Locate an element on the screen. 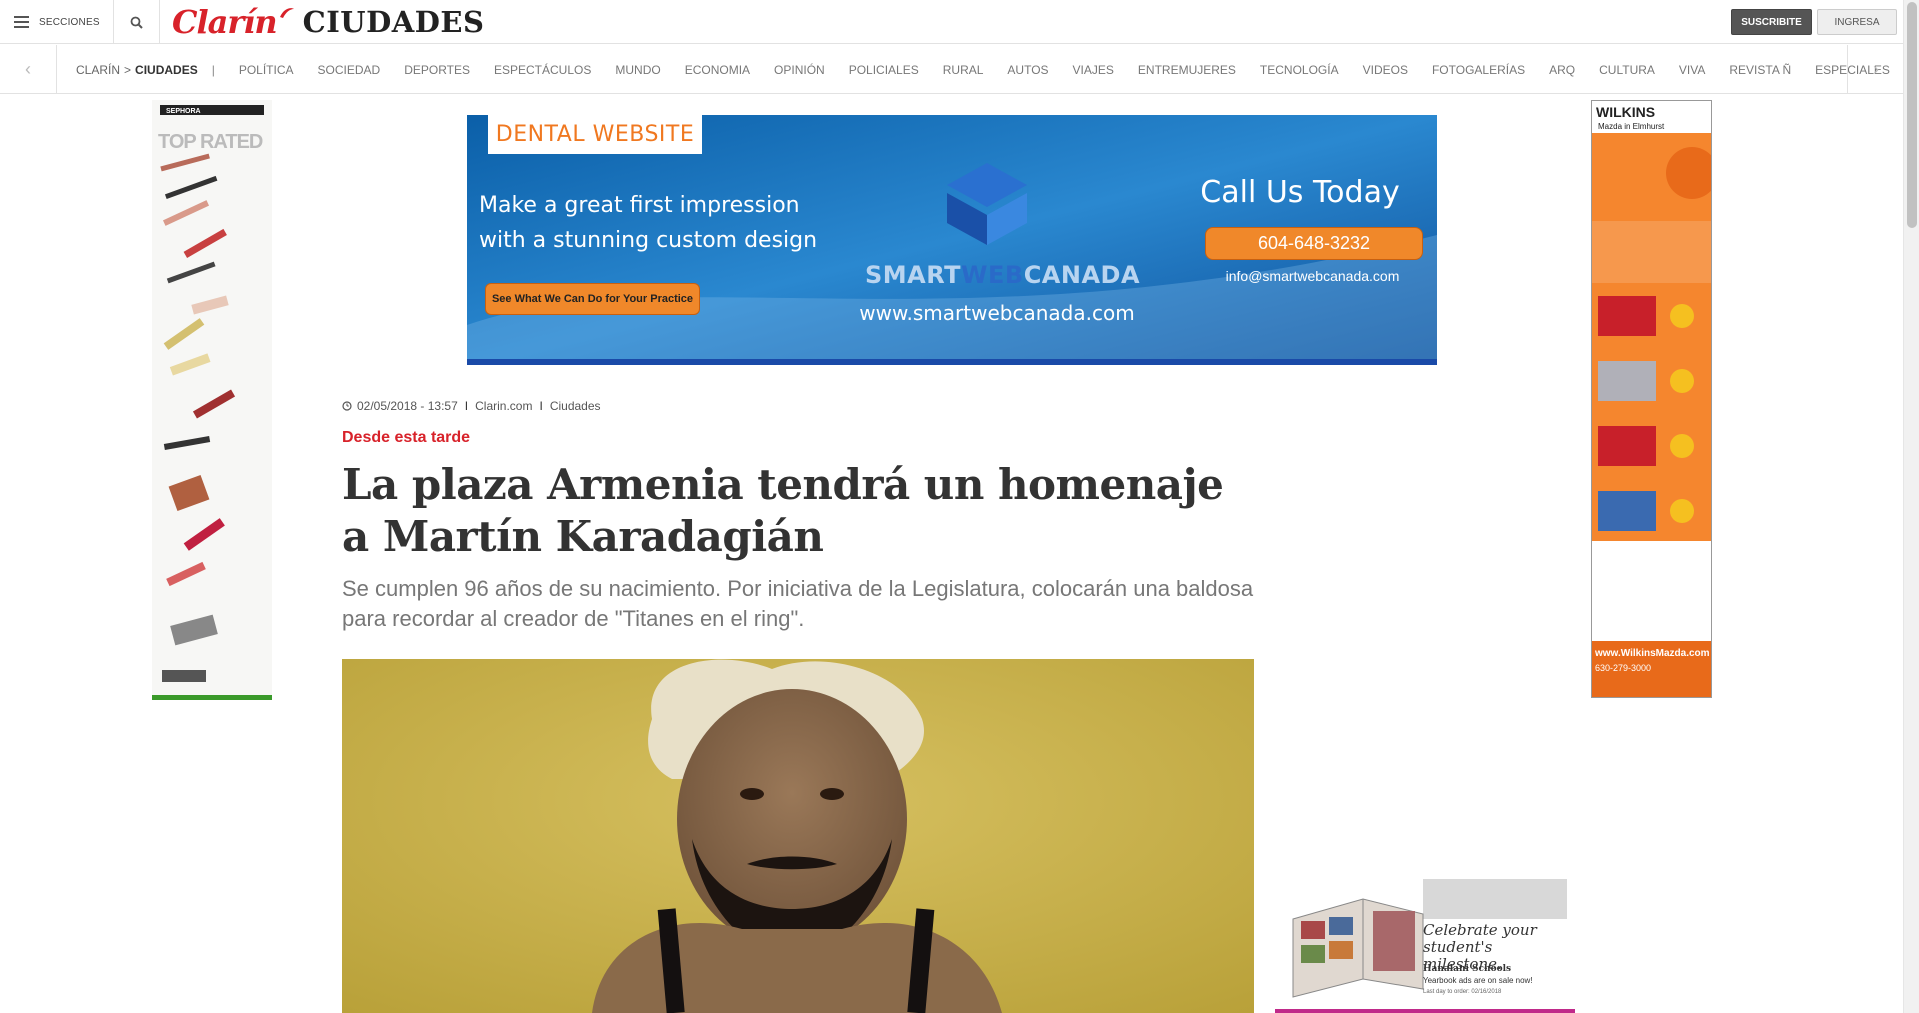  nav-item: ENTREMUJERES is located at coordinates (1187, 70).